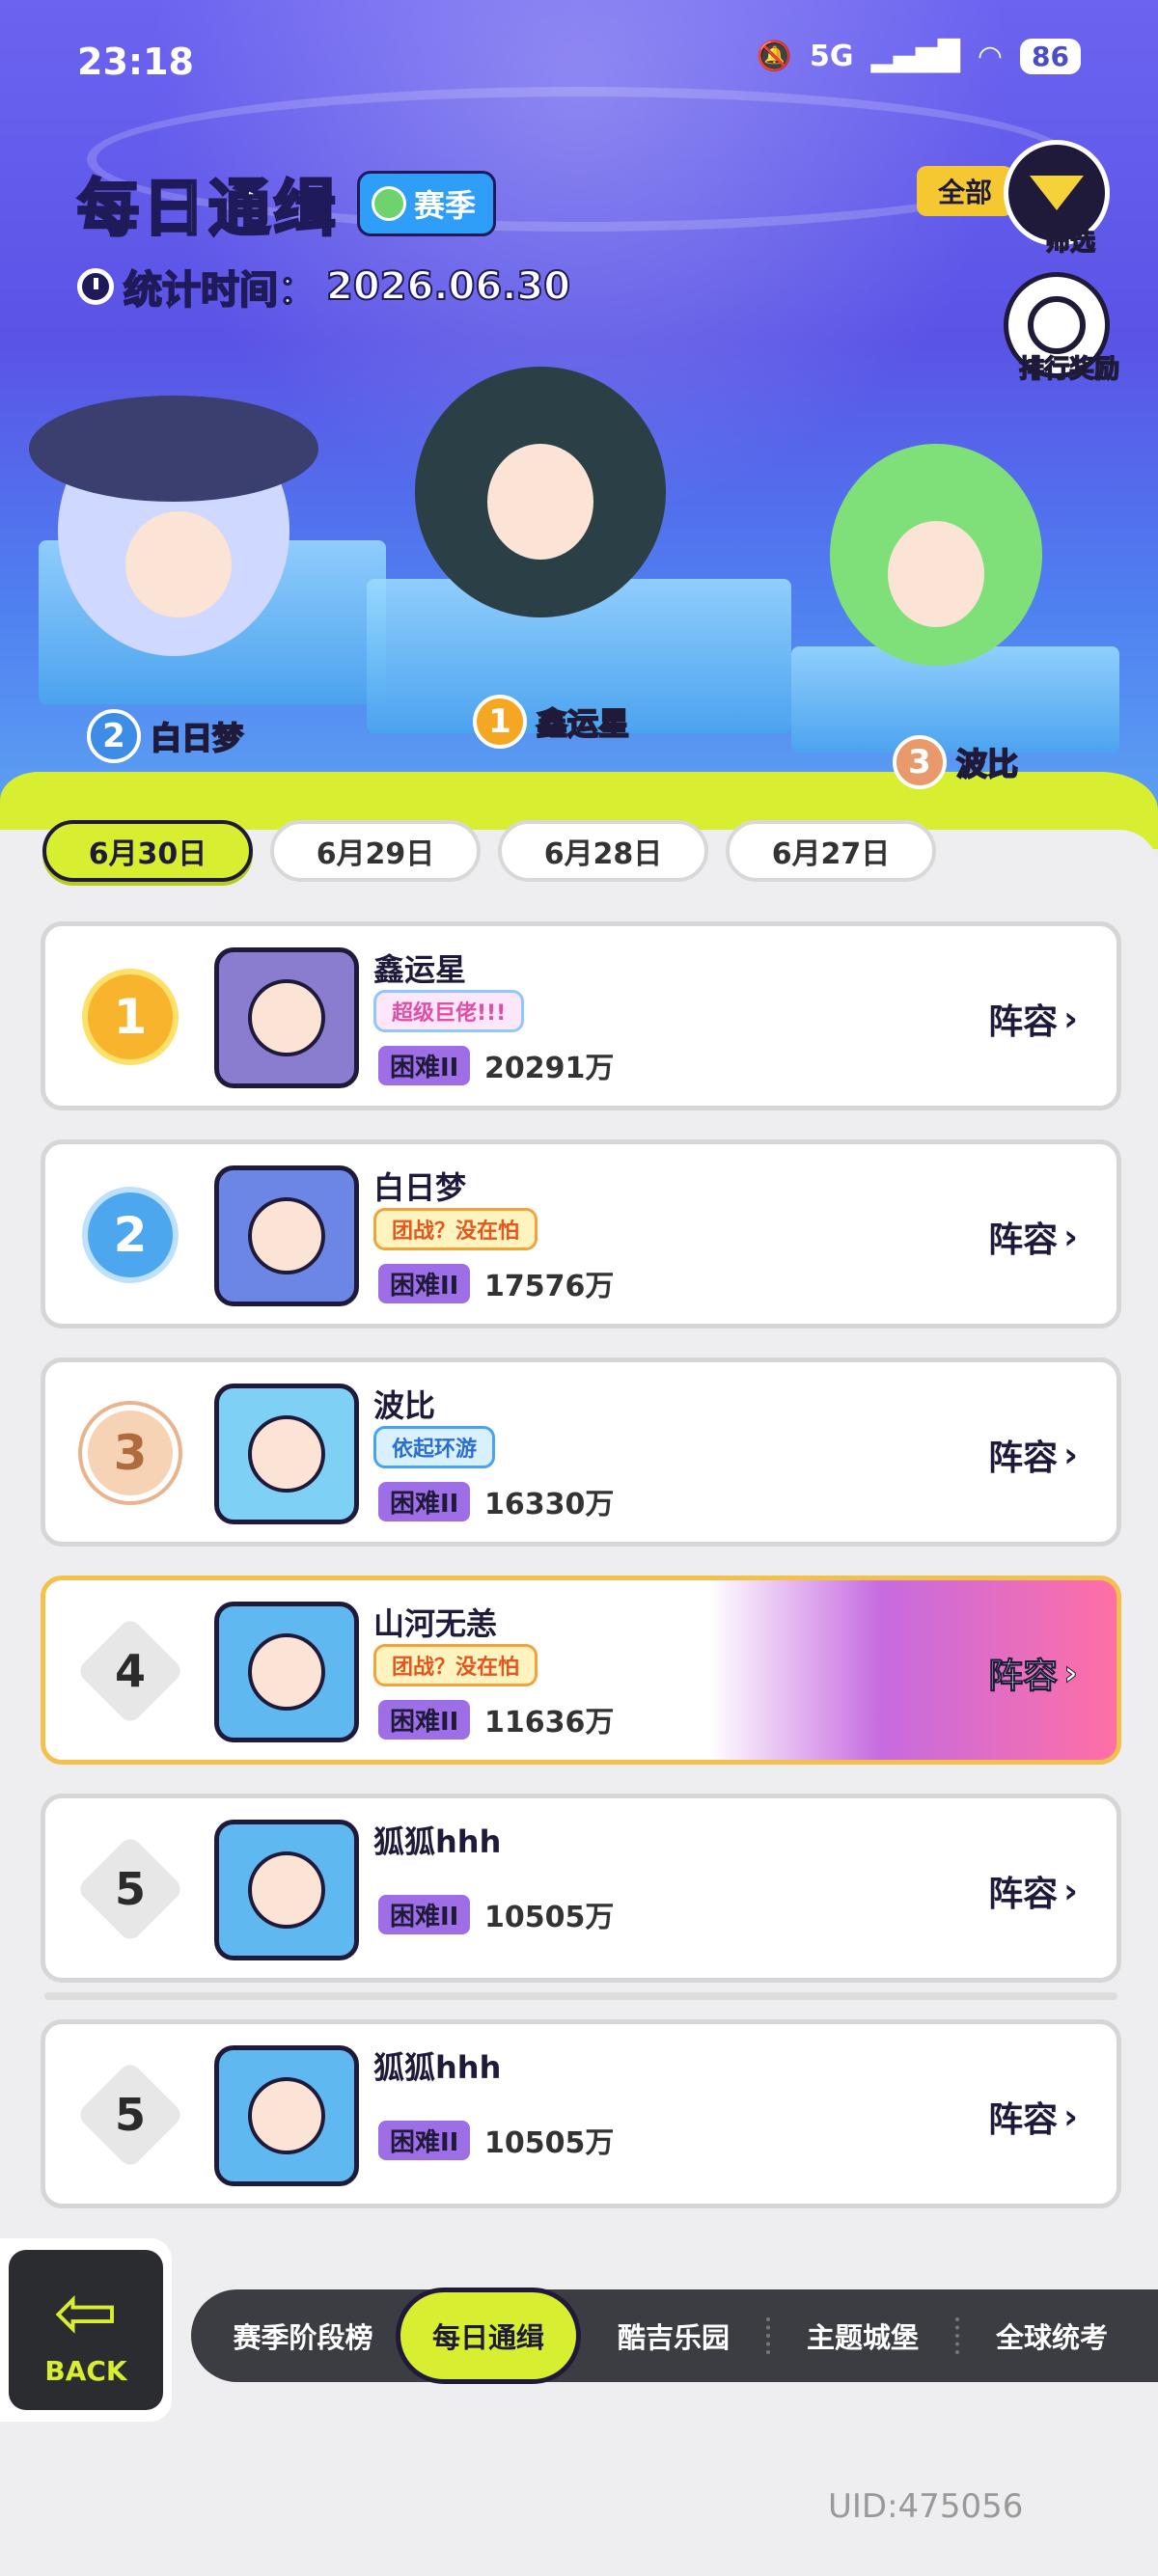 Image resolution: width=1158 pixels, height=2576 pixels. I want to click on filter-all-label: 全部, so click(964, 191).